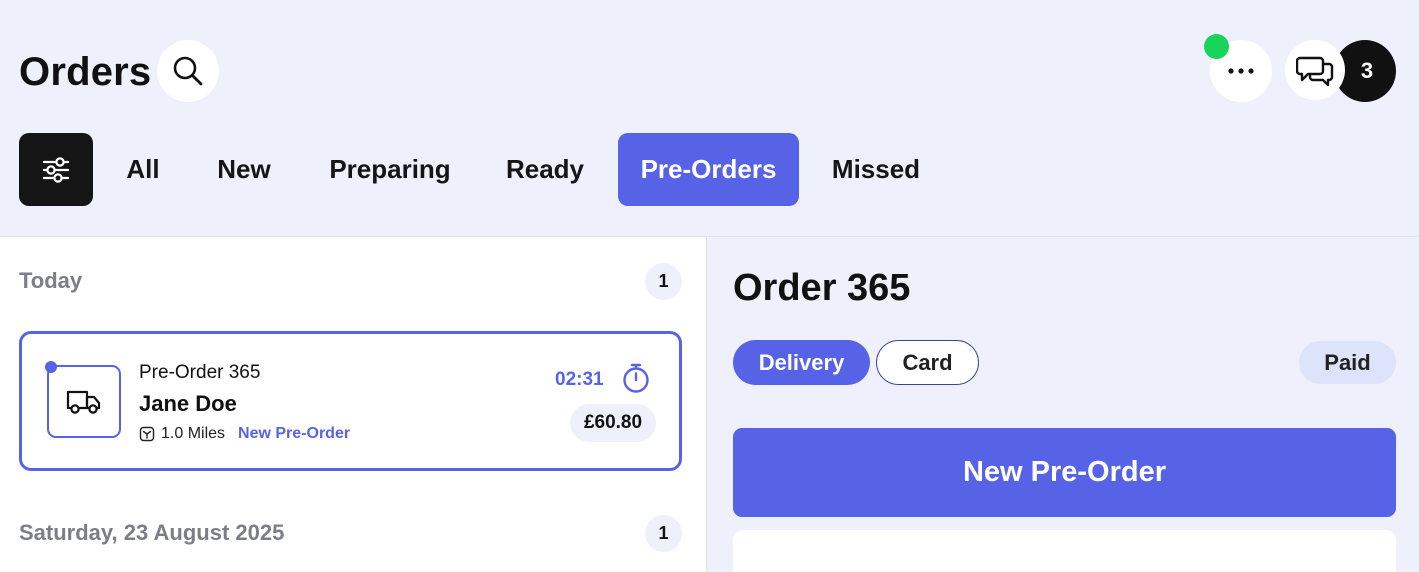  Describe the element at coordinates (200, 372) in the screenshot. I see `order-number: Pre-Order 365` at that location.